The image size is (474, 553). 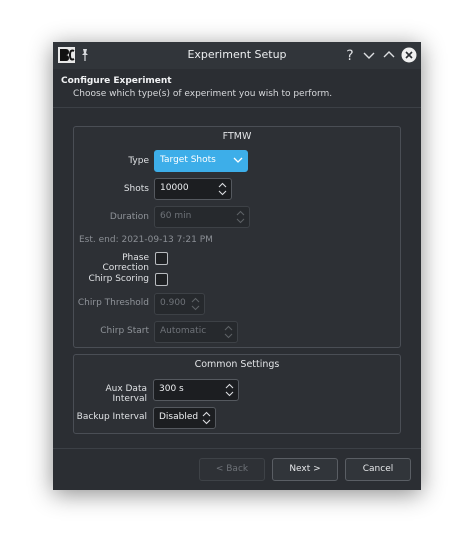 I want to click on next-button: Next >, so click(x=305, y=469).